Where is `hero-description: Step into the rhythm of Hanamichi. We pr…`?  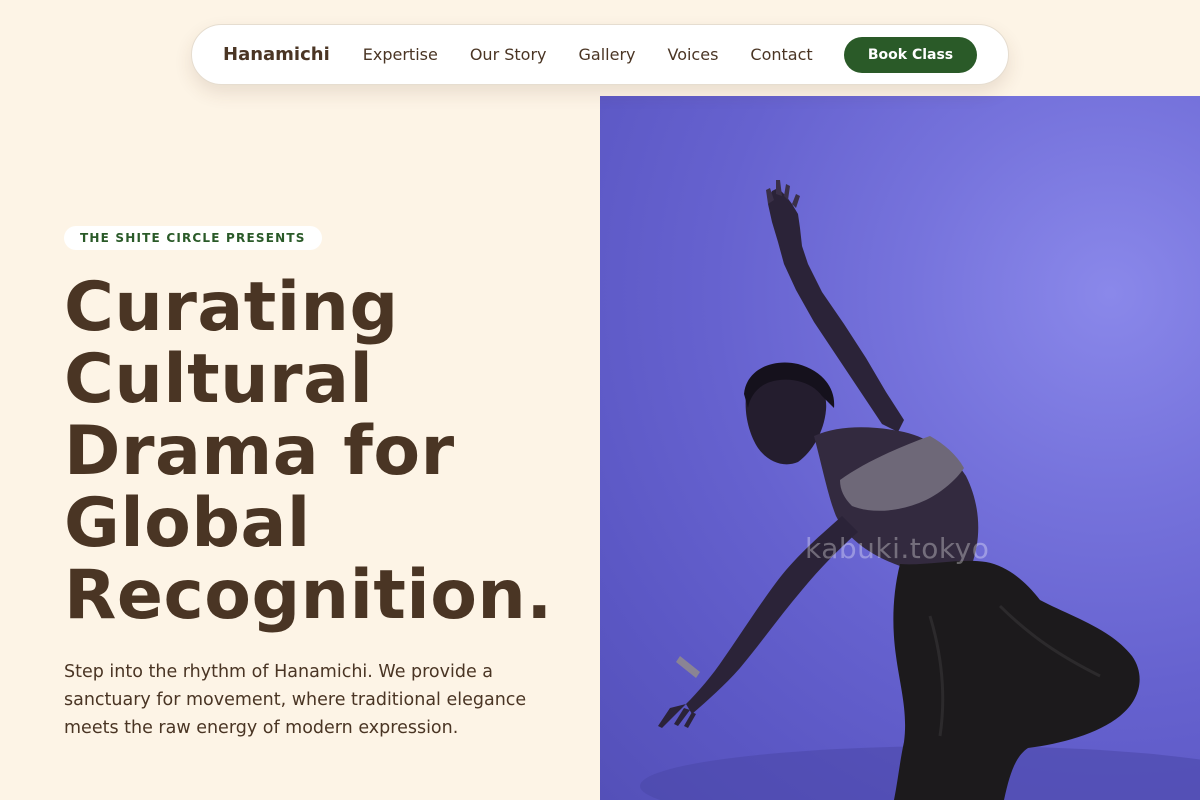 hero-description: Step into the rhythm of Hanamichi. We pr… is located at coordinates (295, 700).